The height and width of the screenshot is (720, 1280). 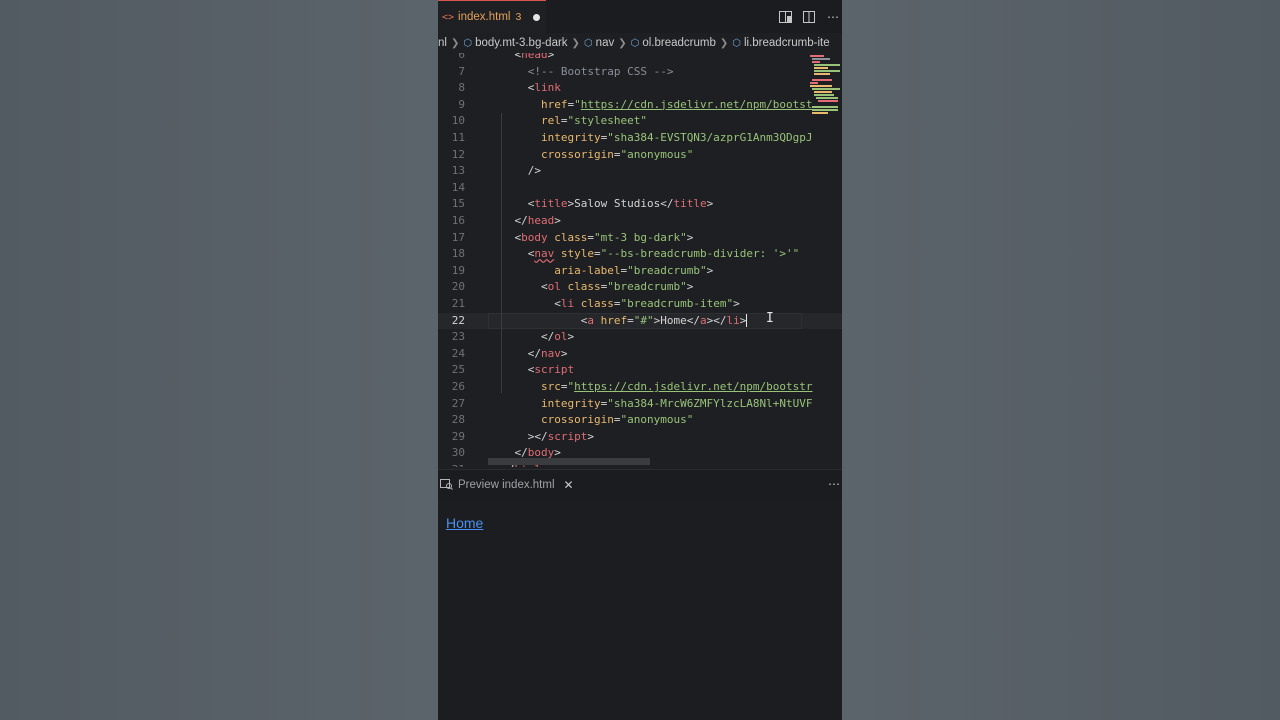 I want to click on line-number: 7, so click(x=461, y=71).